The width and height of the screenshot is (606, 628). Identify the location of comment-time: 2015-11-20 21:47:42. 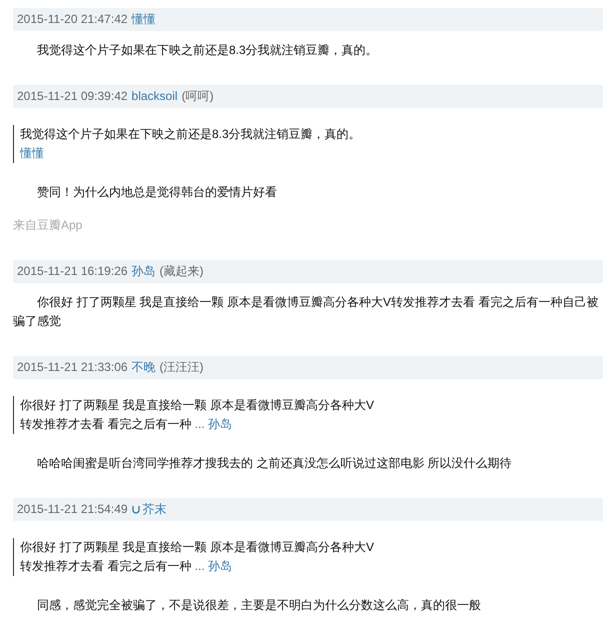
(72, 19).